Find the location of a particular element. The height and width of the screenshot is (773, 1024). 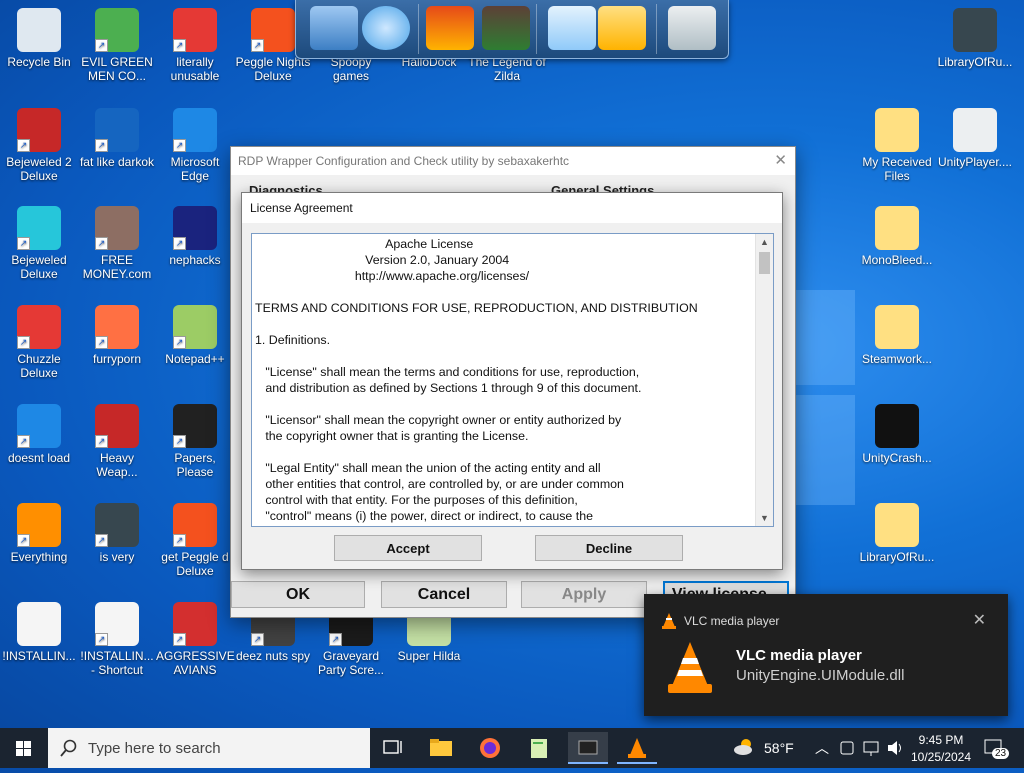

decline-button: Decline is located at coordinates (609, 548).